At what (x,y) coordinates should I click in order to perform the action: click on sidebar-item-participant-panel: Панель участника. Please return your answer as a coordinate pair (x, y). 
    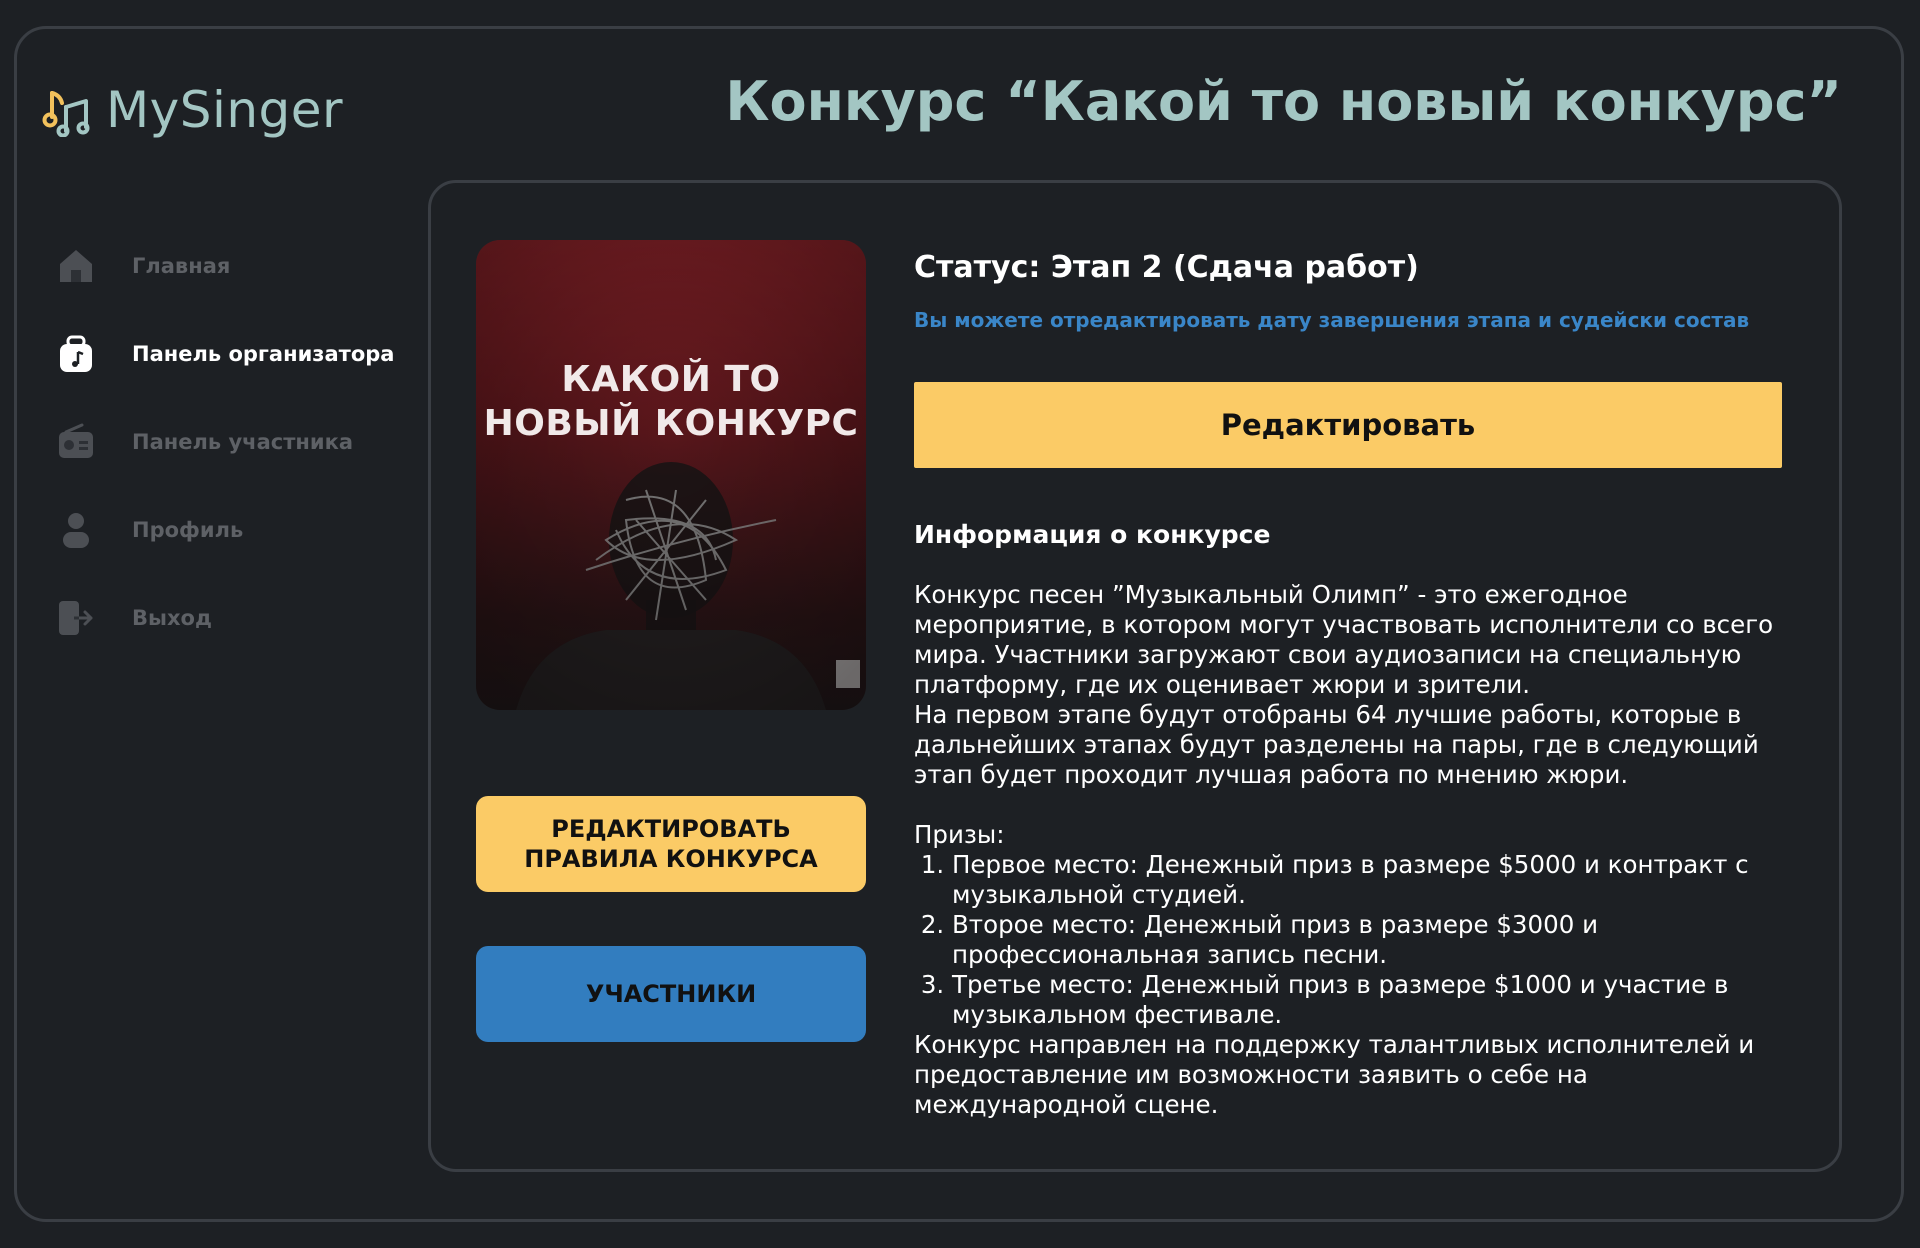
    Looking at the image, I should click on (228, 442).